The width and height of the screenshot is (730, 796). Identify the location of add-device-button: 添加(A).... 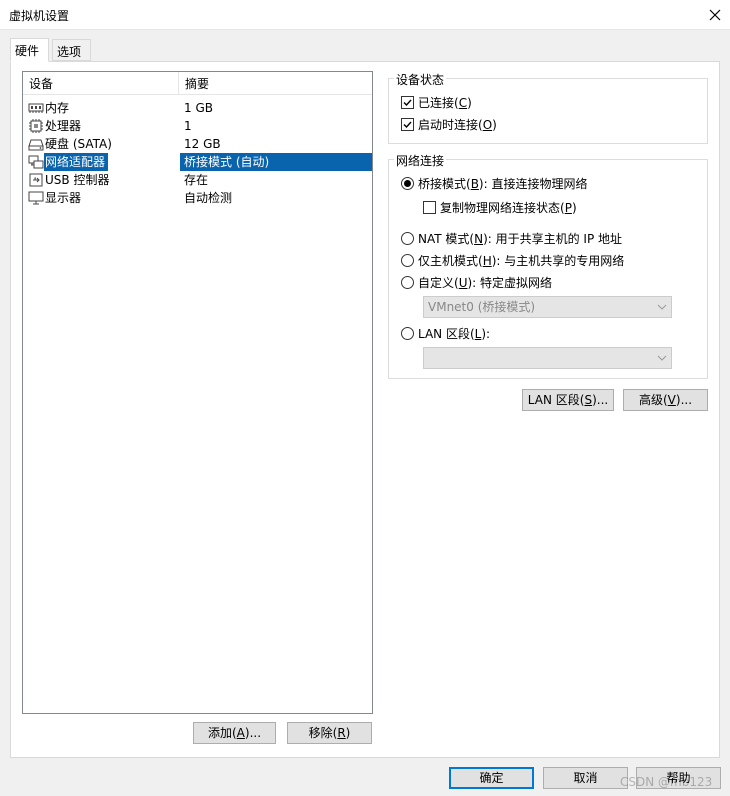
(234, 733).